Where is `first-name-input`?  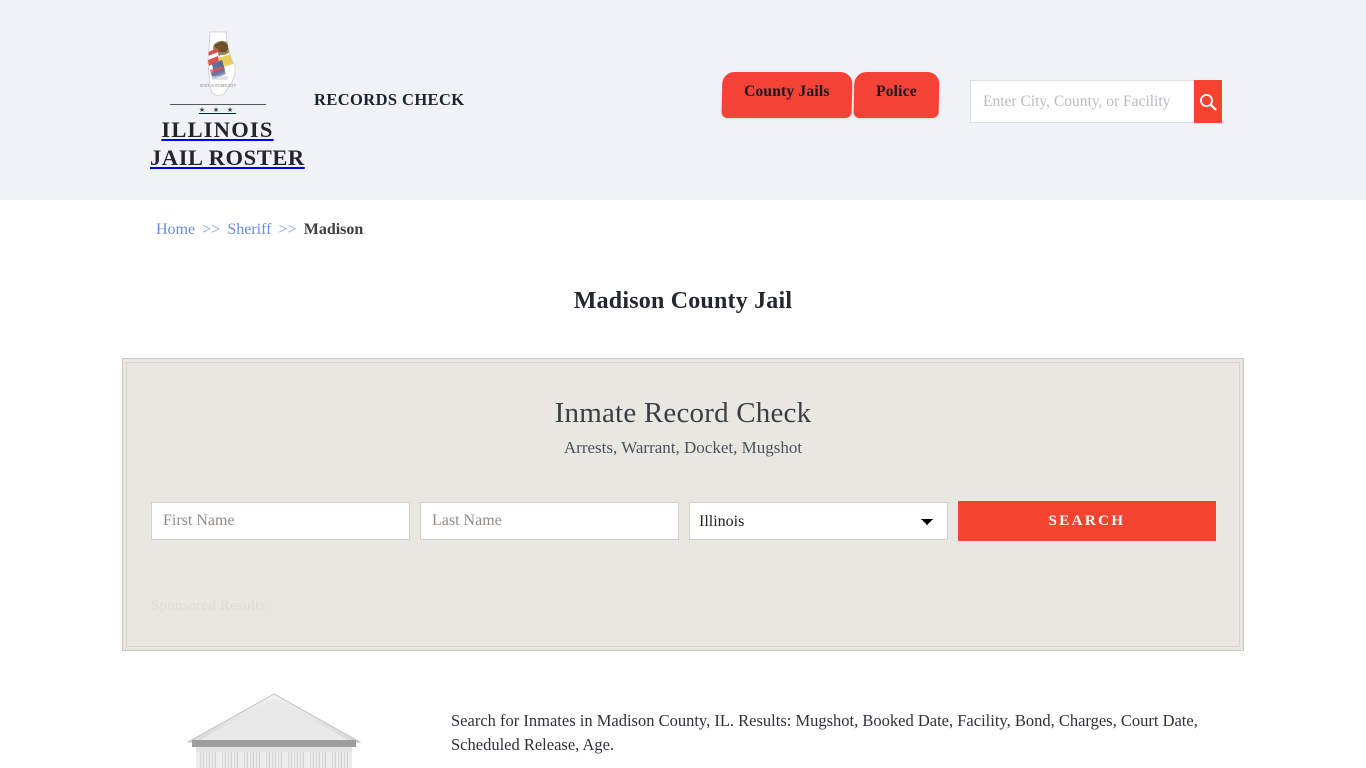 first-name-input is located at coordinates (280, 521).